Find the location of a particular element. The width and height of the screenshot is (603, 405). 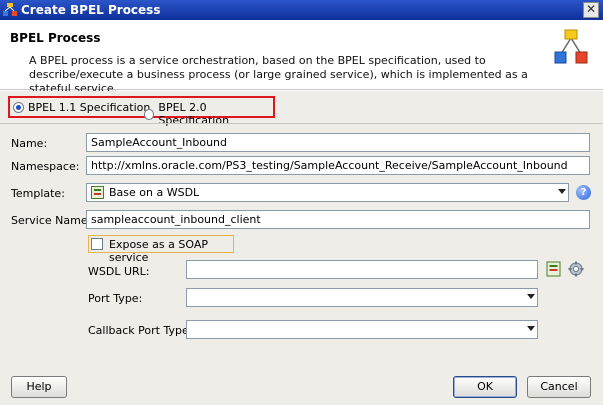

header-title: BPEL Process is located at coordinates (55, 38).